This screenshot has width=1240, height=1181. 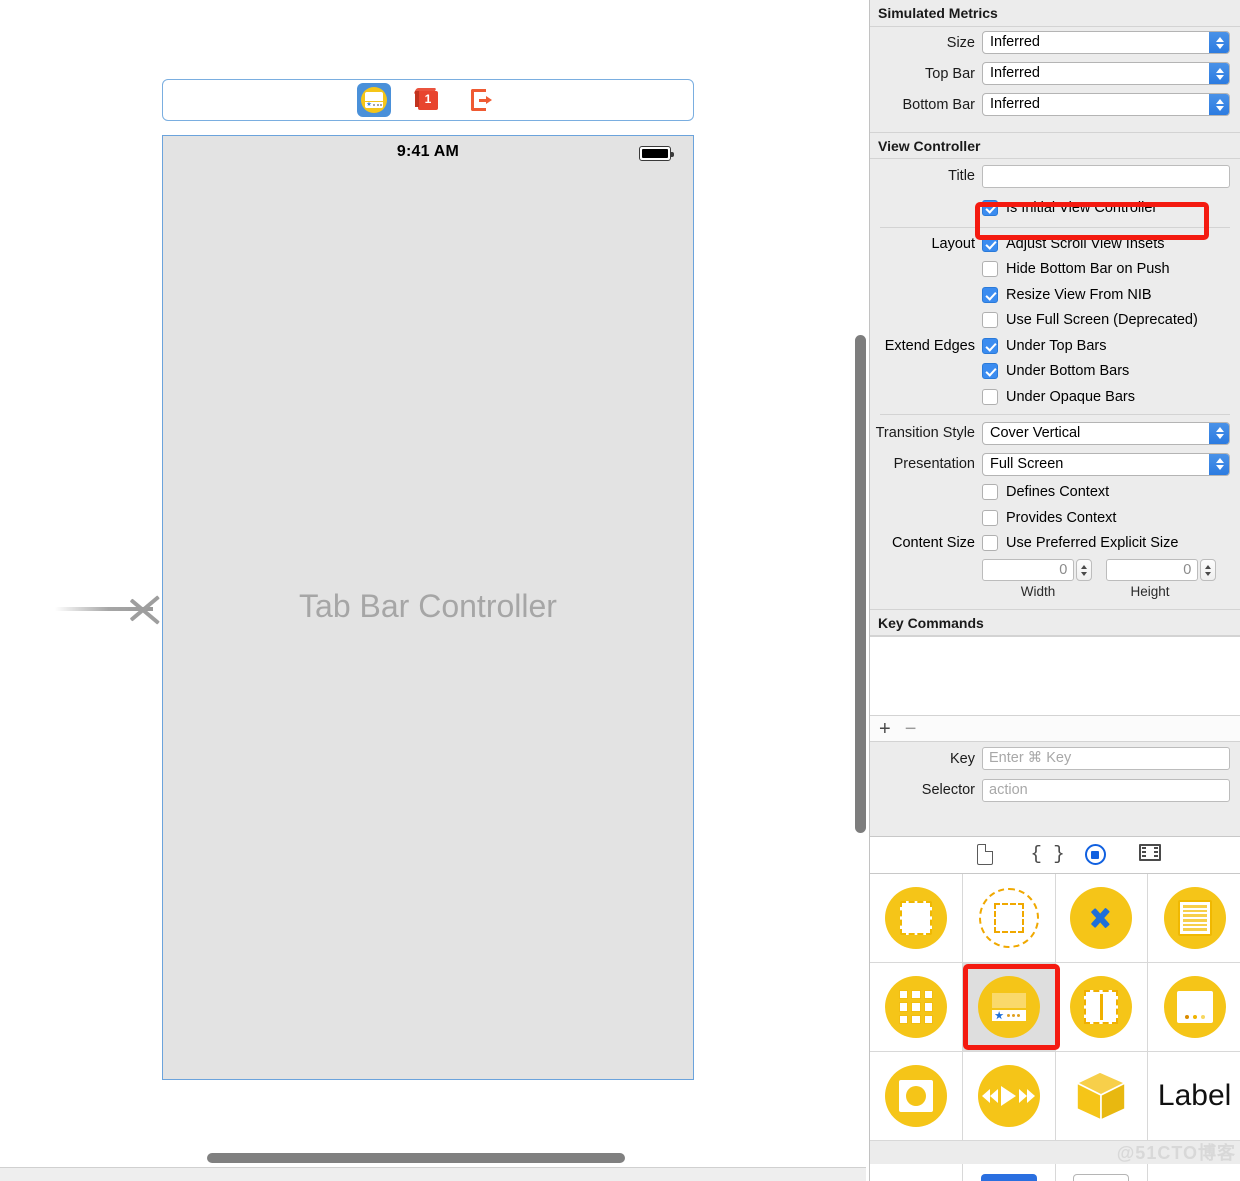 I want to click on tab-bar-controller-object, so click(x=1009, y=1007).